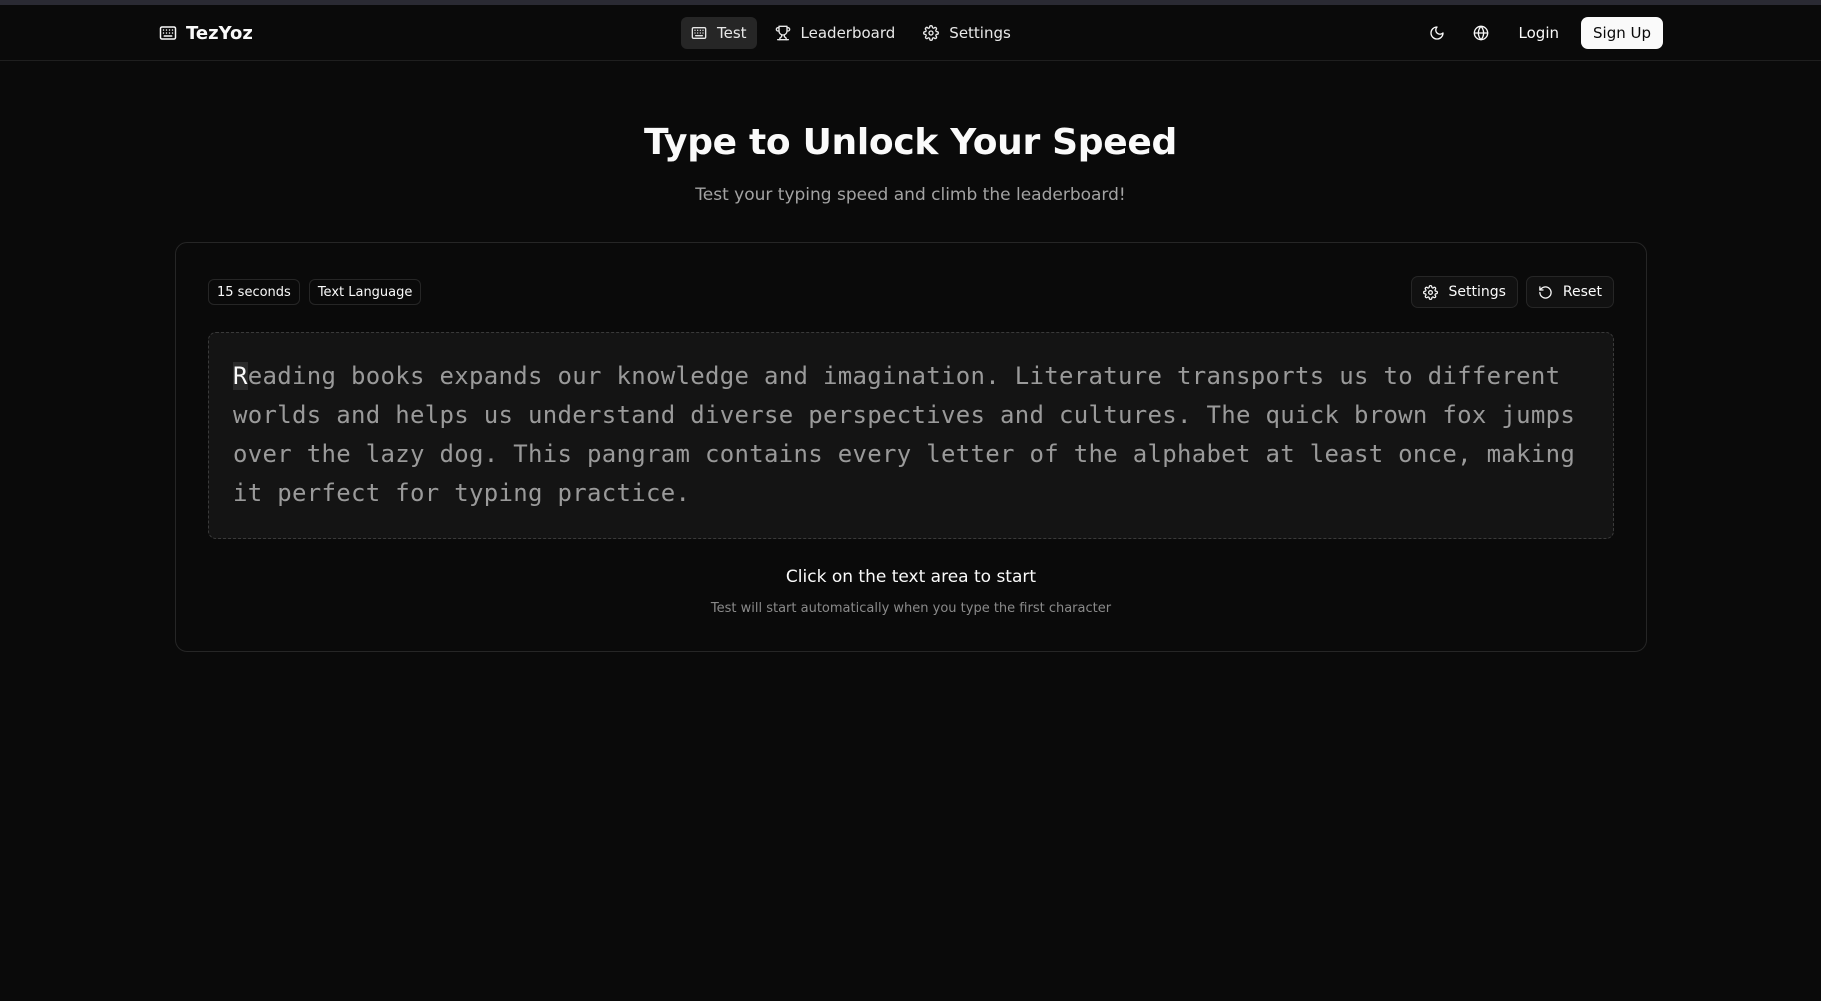 The height and width of the screenshot is (1001, 1821). I want to click on nav-item-label: Test, so click(732, 33).